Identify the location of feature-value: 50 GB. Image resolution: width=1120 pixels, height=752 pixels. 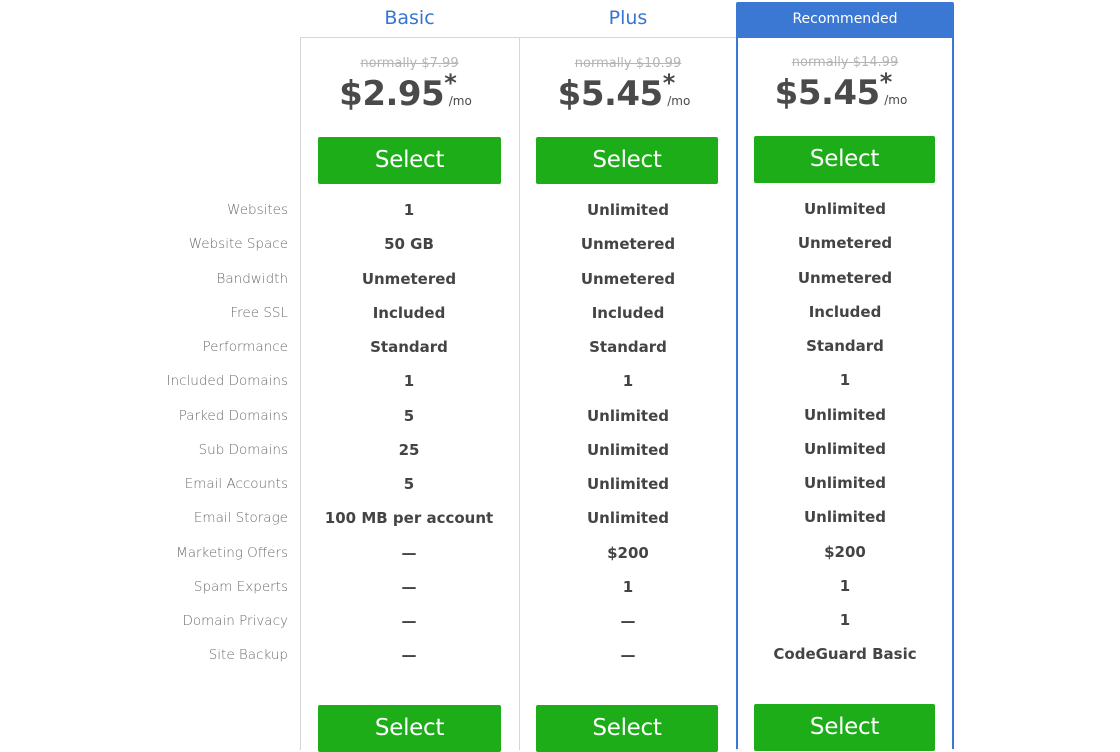
(409, 244).